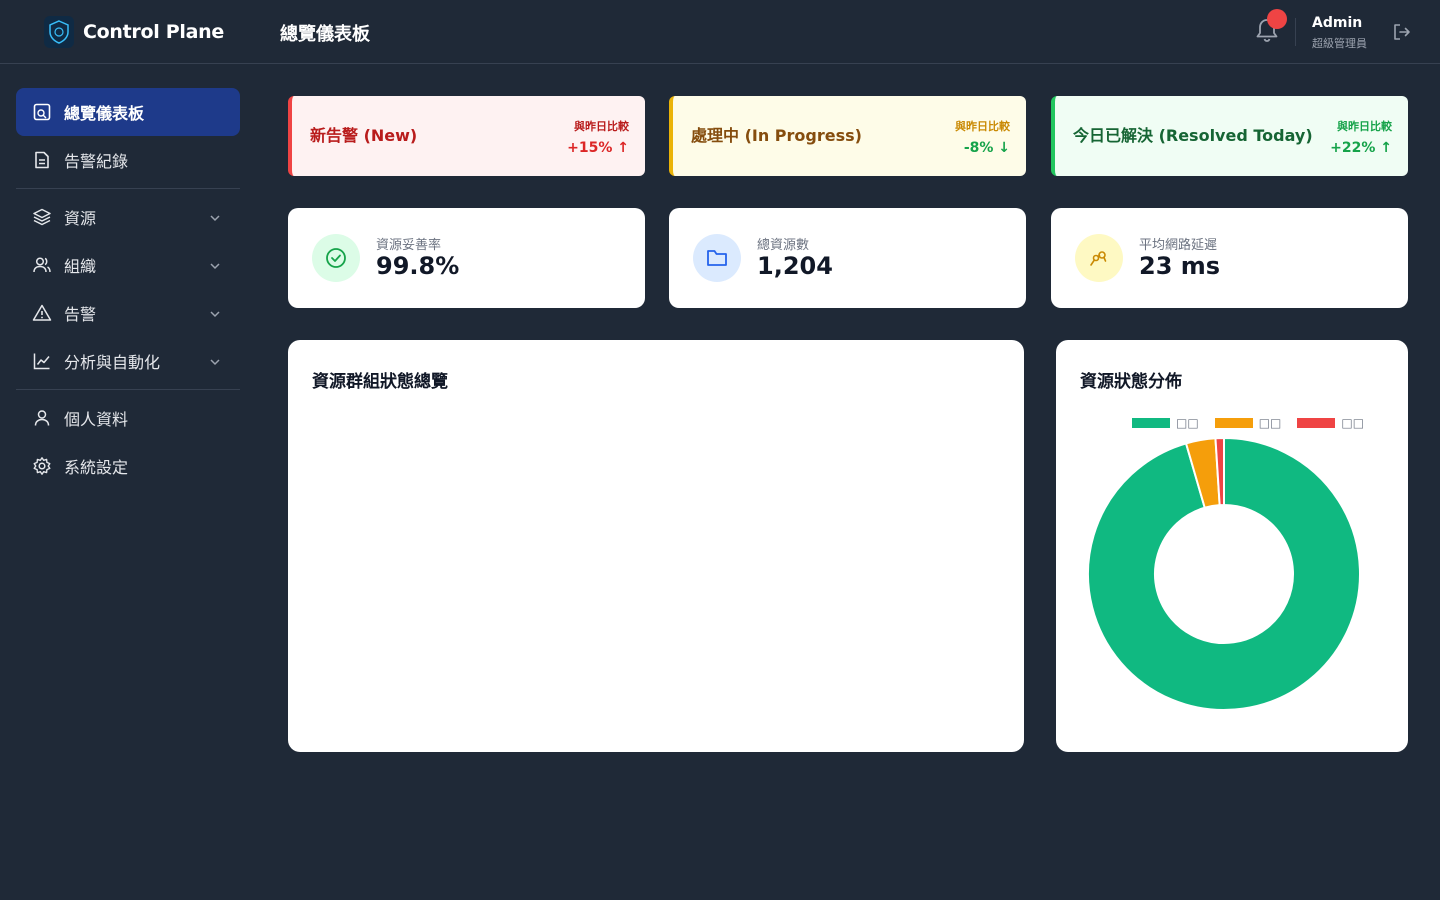 The width and height of the screenshot is (1440, 900). What do you see at coordinates (153, 32) in the screenshot?
I see `app-name: Control Plane` at bounding box center [153, 32].